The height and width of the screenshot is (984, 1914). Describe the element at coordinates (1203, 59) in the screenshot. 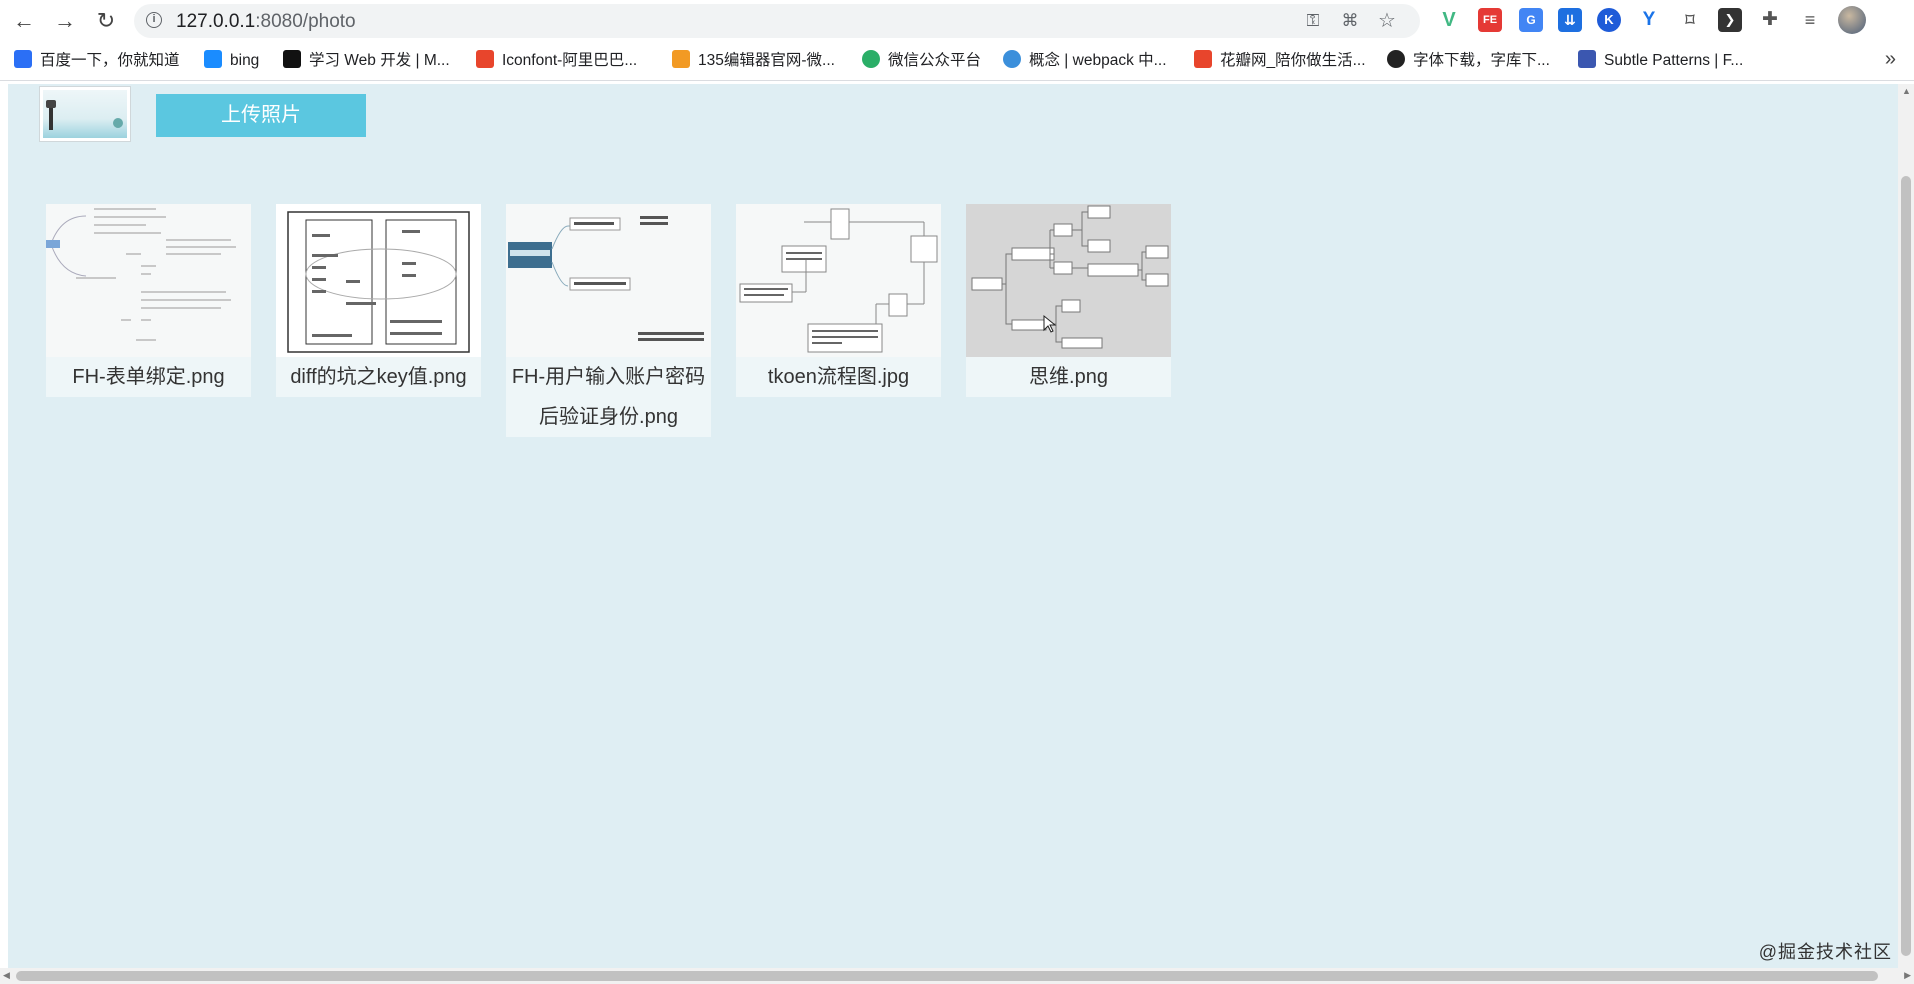

I see `huaban-icon` at that location.